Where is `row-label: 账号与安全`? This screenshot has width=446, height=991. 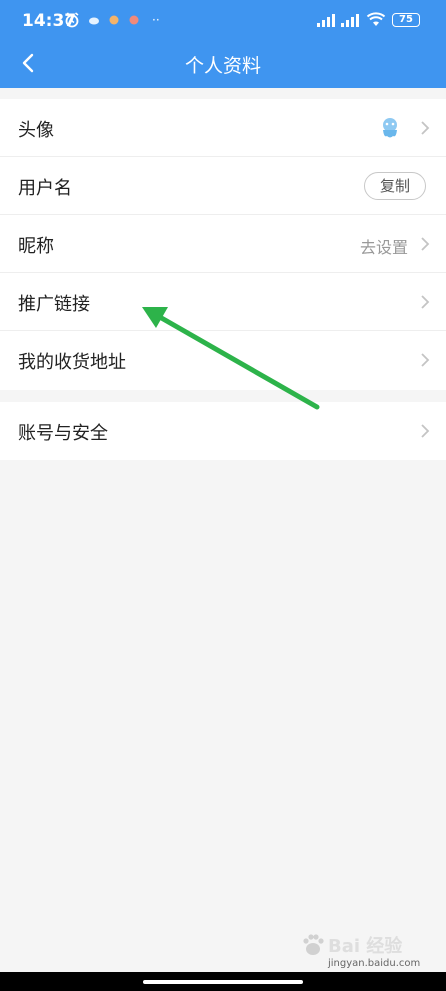
row-label: 账号与安全 is located at coordinates (63, 433).